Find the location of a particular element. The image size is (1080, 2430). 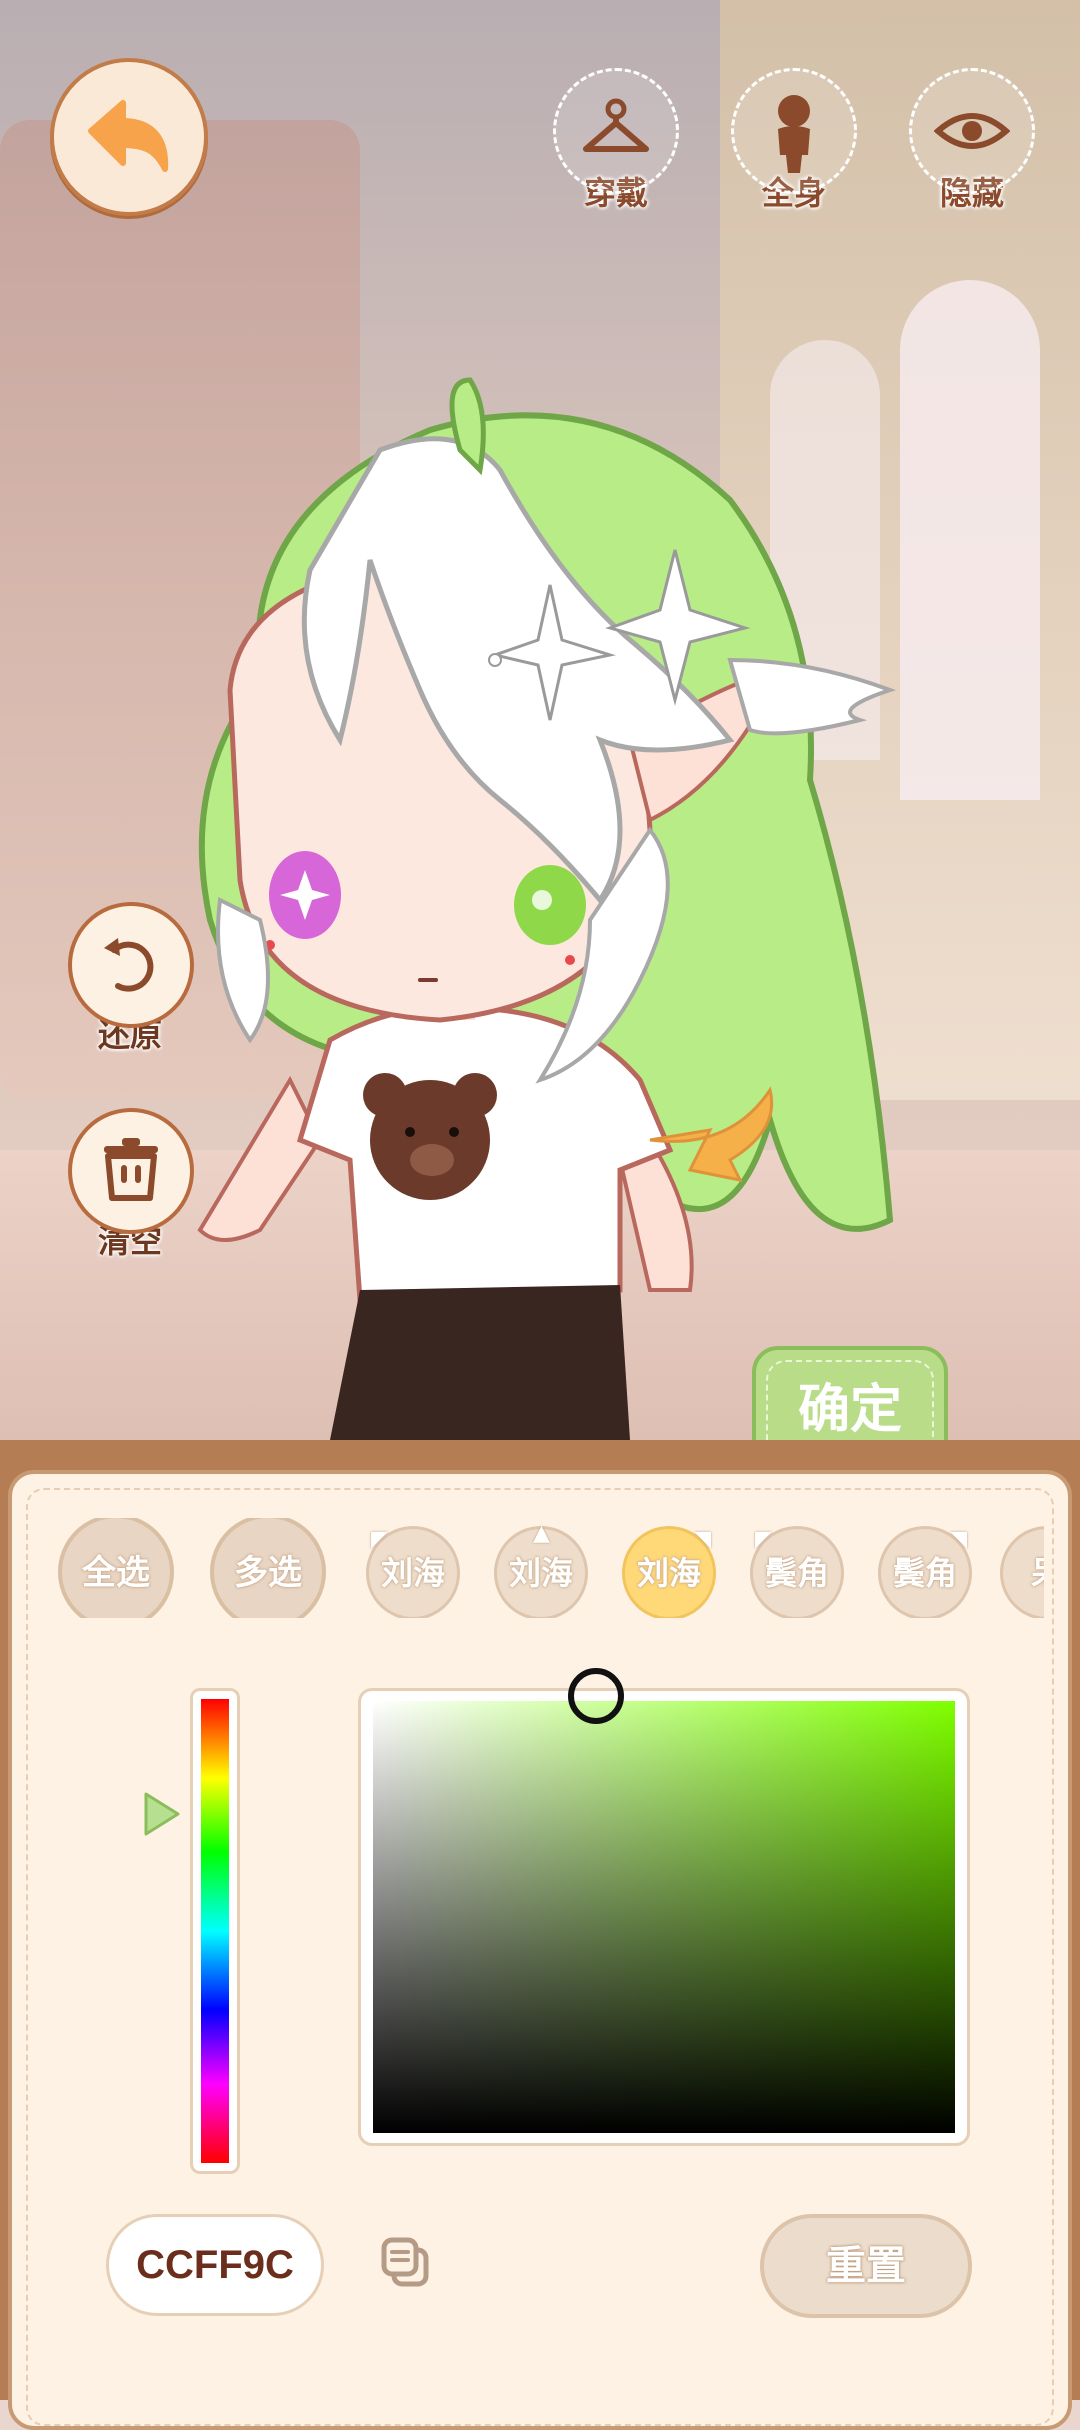

full-body-icon is located at coordinates (794, 134).